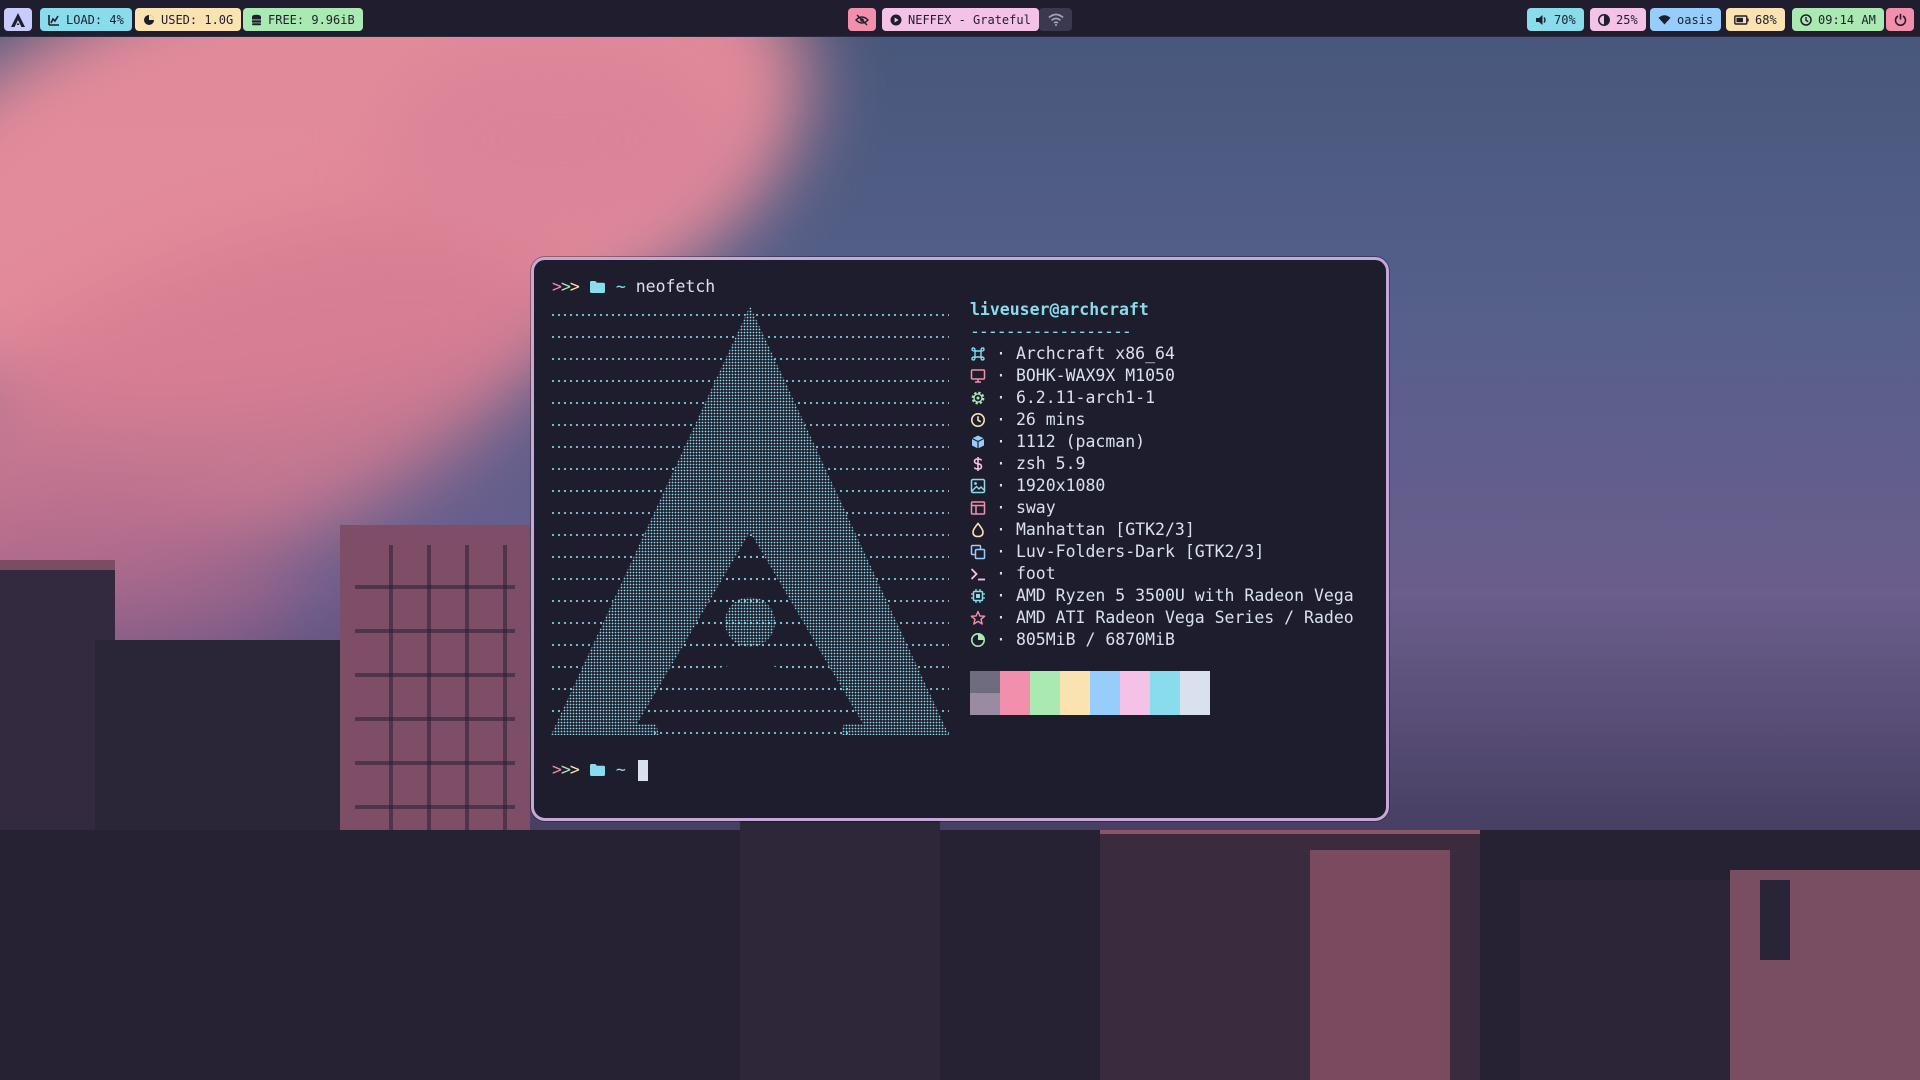  What do you see at coordinates (978, 552) in the screenshot?
I see `copy-icon` at bounding box center [978, 552].